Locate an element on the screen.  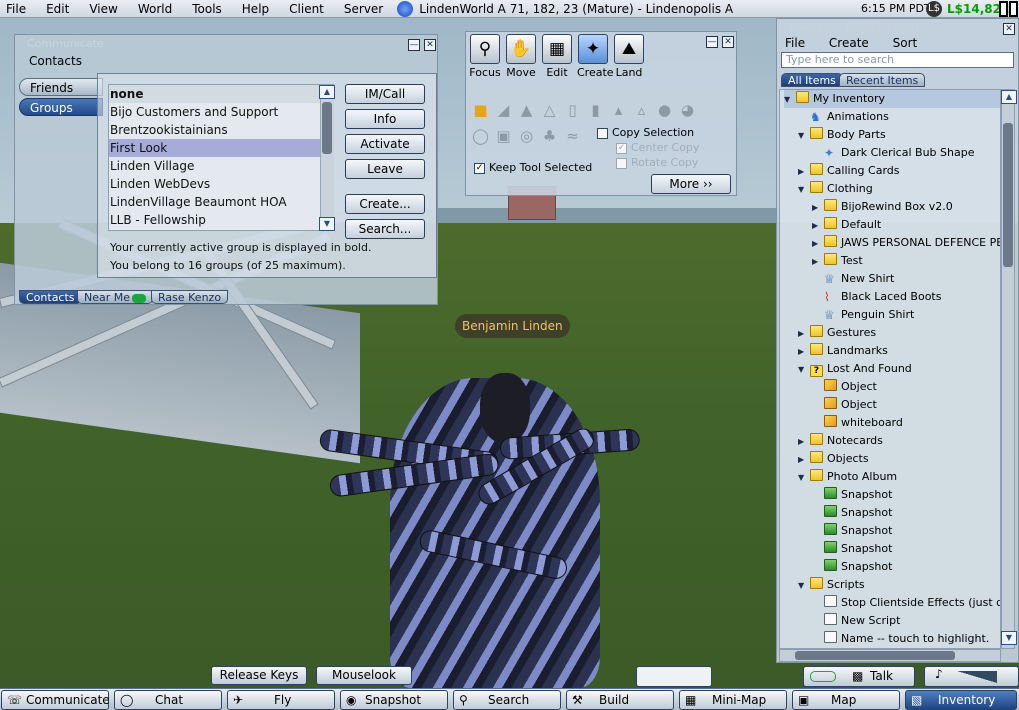
inventory-item: ▶ BijoRewind Box v2.0 is located at coordinates (906, 207).